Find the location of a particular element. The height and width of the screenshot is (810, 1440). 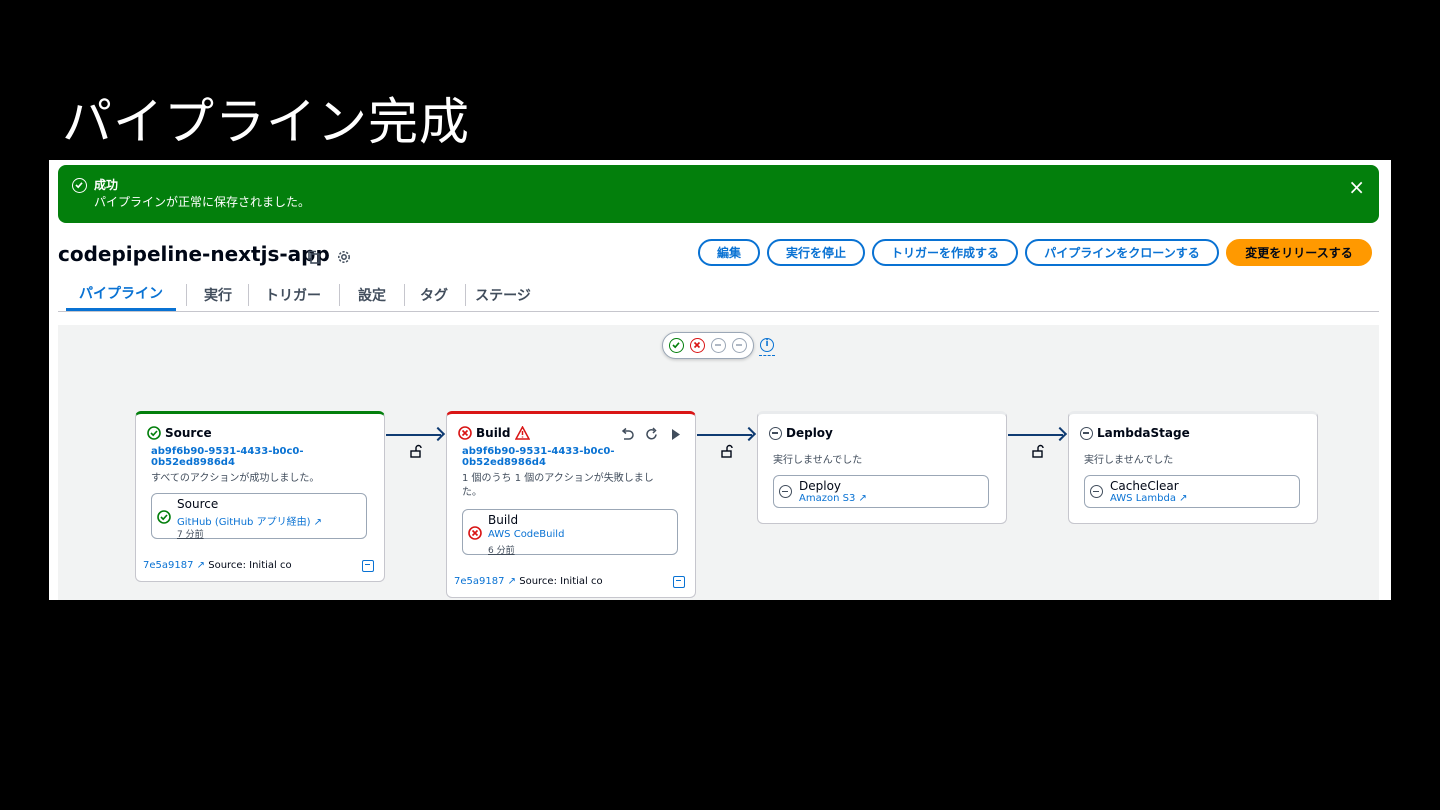

not-run-status-icon is located at coordinates (739, 345).